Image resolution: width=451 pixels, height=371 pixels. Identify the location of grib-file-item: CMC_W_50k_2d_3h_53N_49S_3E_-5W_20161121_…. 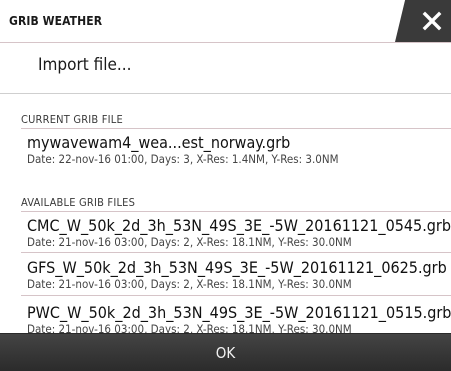
(239, 232).